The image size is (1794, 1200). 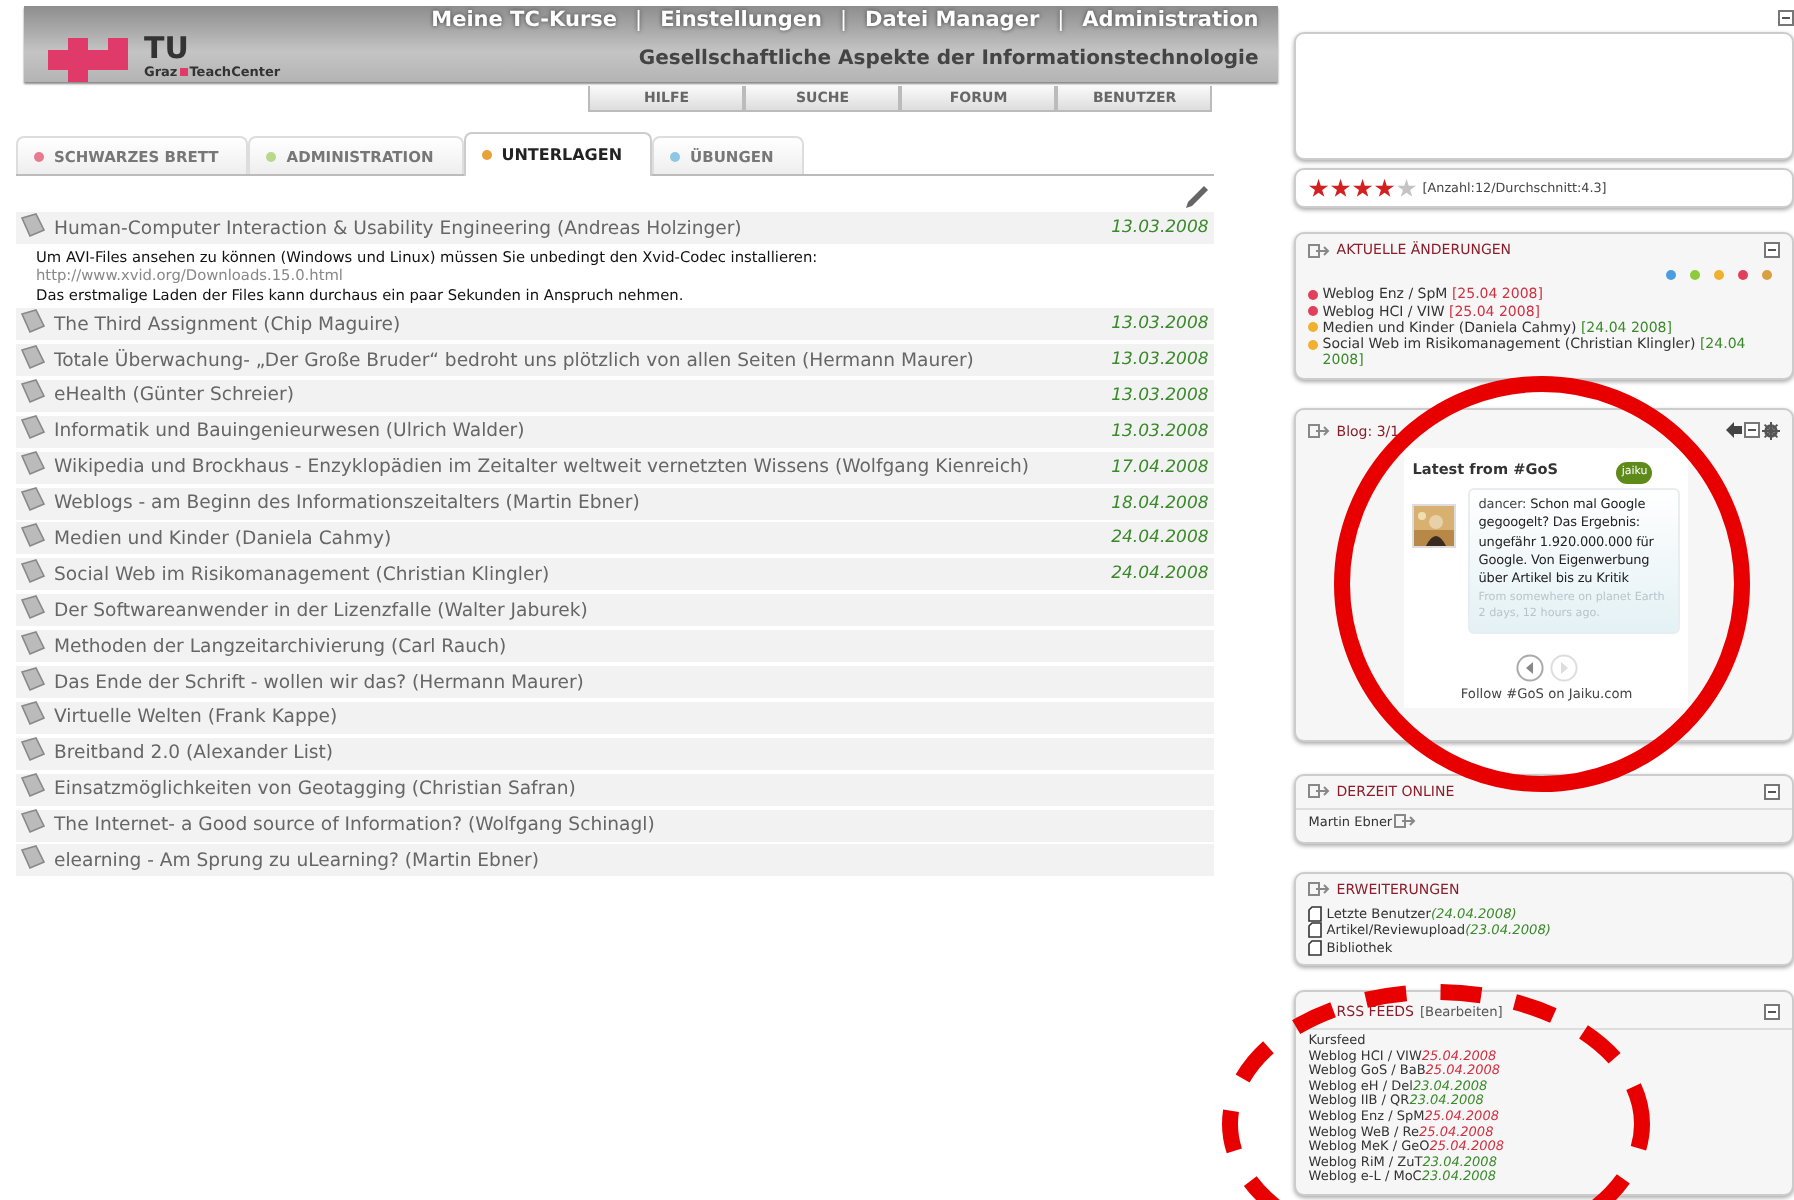 I want to click on document-title: Virtuelle Welten (Frank Kappe), so click(x=197, y=717).